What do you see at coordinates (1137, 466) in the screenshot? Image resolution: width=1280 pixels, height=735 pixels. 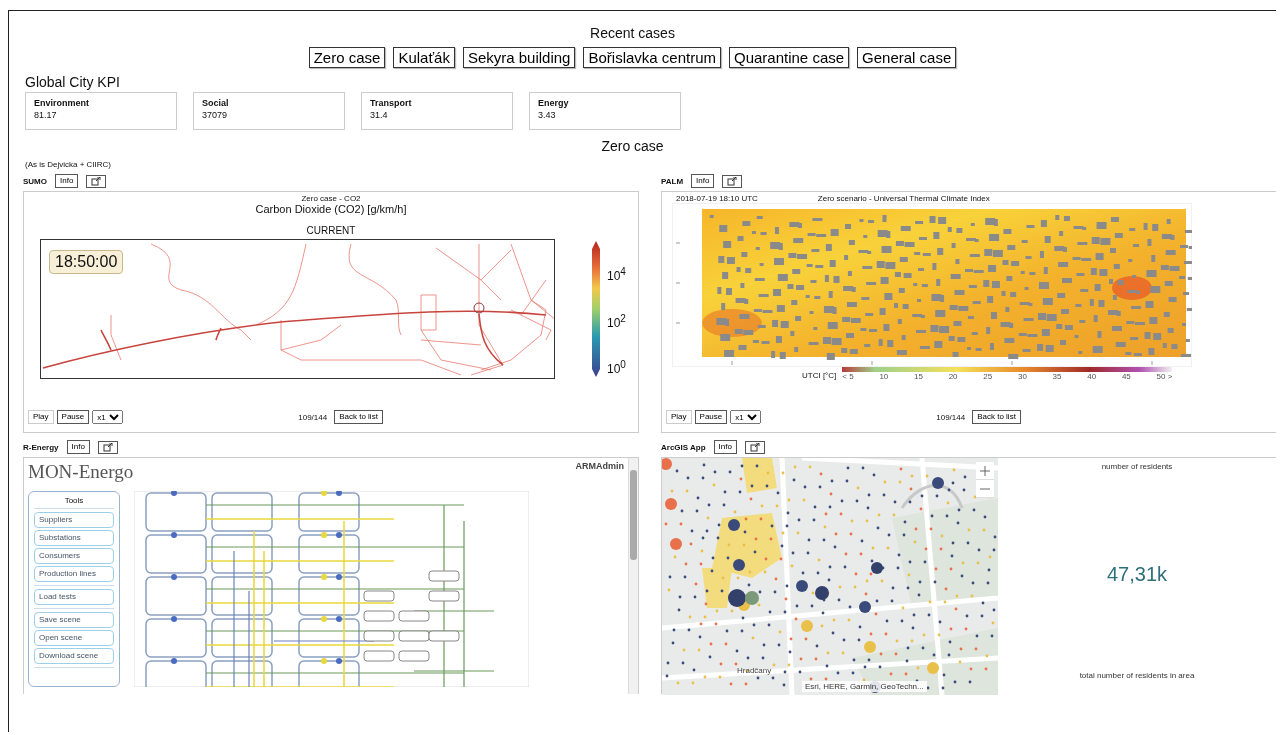 I see `metric-title: number of residents` at bounding box center [1137, 466].